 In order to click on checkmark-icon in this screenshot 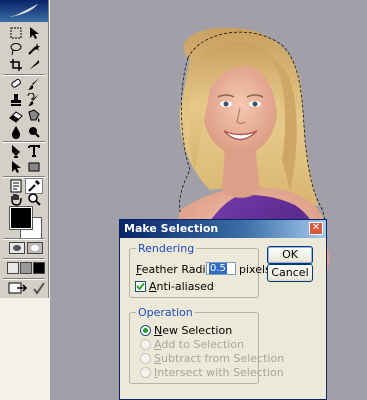, I will do `click(39, 288)`.